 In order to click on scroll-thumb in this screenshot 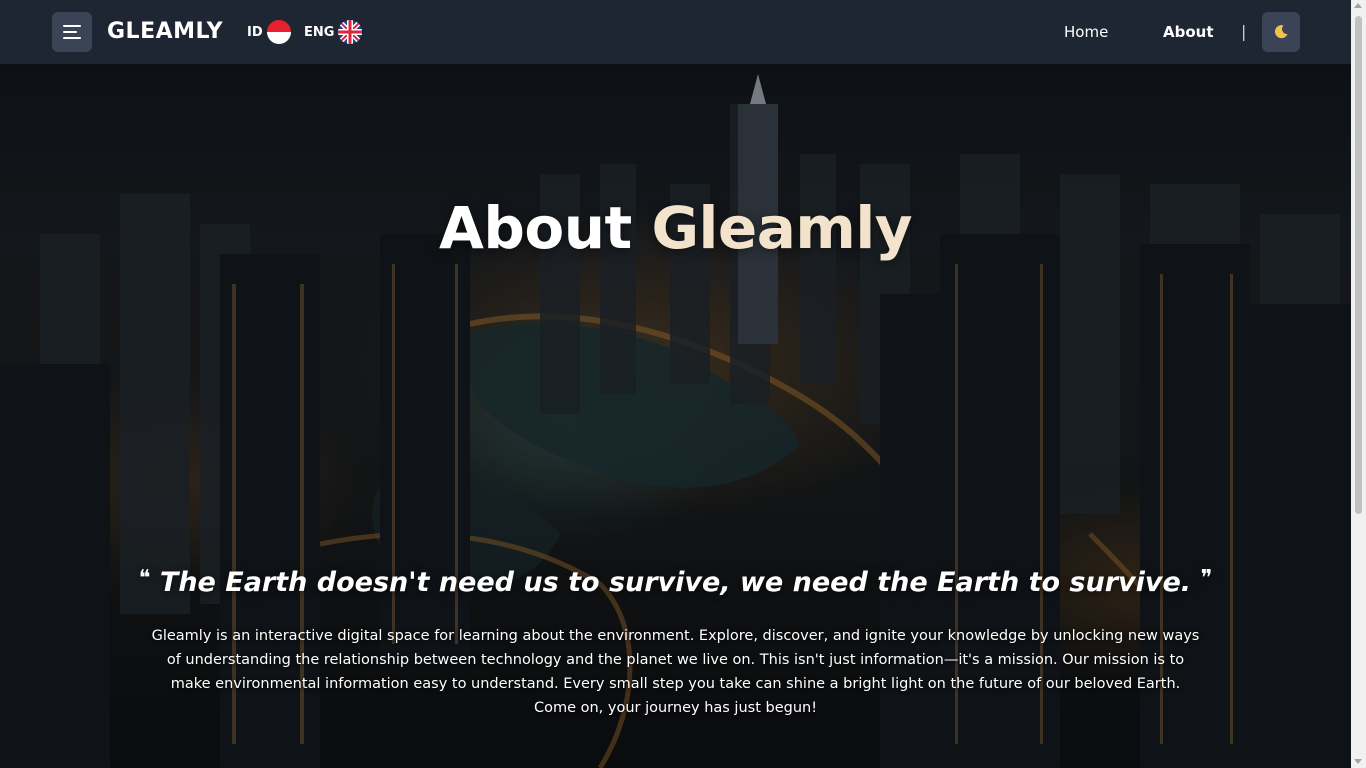, I will do `click(1358, 265)`.